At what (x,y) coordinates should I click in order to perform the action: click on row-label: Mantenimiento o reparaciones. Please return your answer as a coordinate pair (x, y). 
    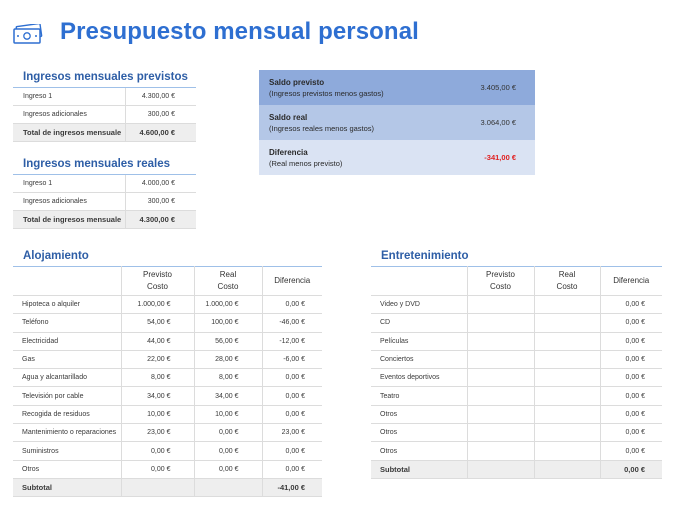
    Looking at the image, I should click on (67, 433).